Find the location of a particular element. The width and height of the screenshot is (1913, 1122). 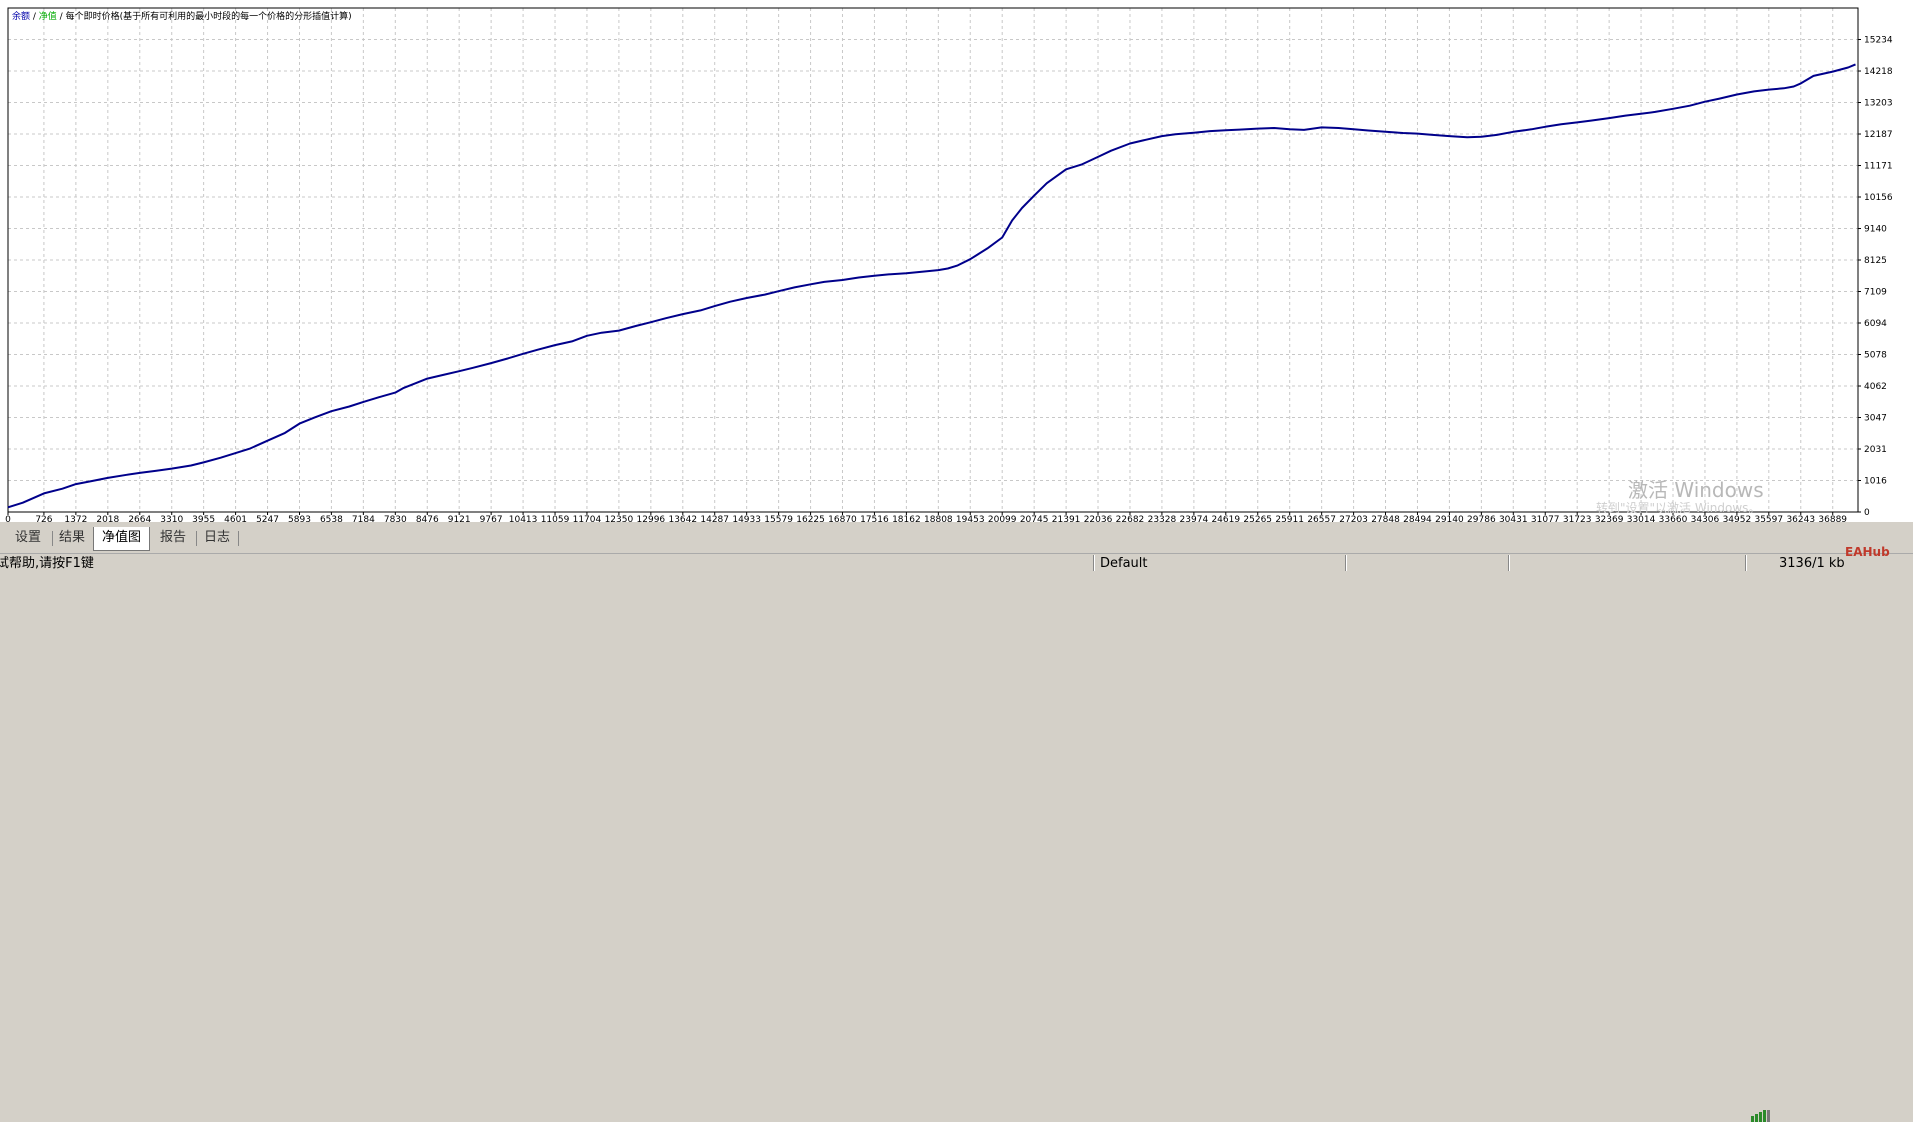

y-tick-label: 0 is located at coordinates (1867, 513).